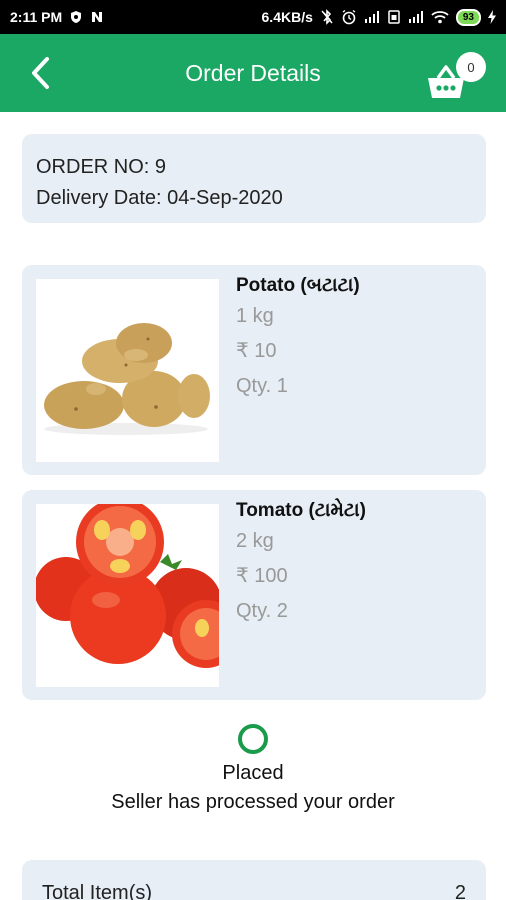  I want to click on order-status: Placed Seller has processed your order, so click(253, 771).